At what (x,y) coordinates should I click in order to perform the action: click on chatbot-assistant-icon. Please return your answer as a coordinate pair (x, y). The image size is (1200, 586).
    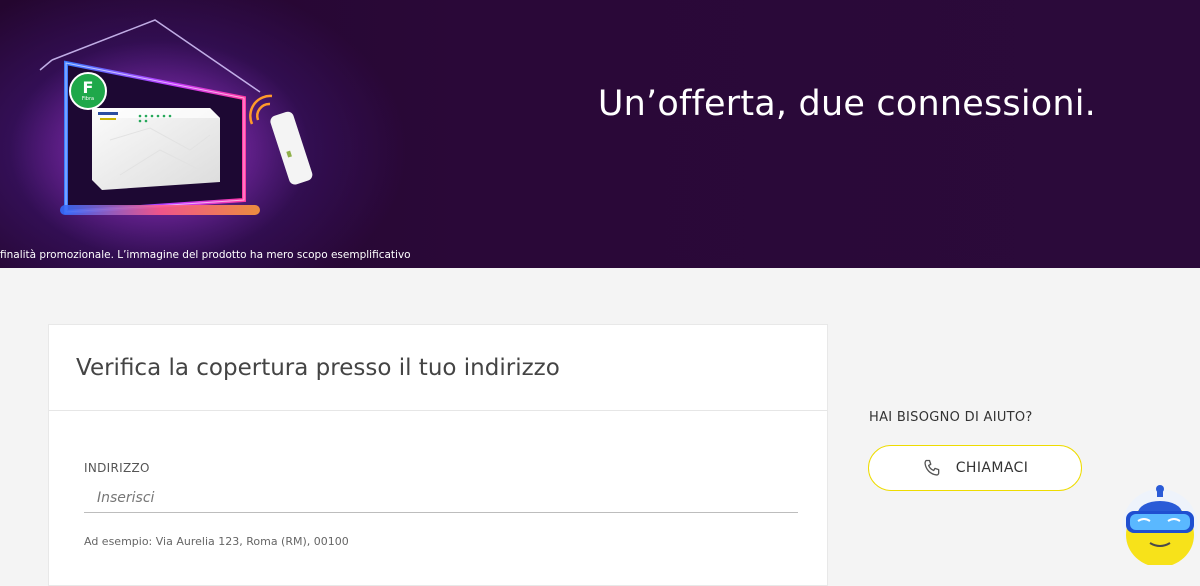
    Looking at the image, I should click on (1160, 525).